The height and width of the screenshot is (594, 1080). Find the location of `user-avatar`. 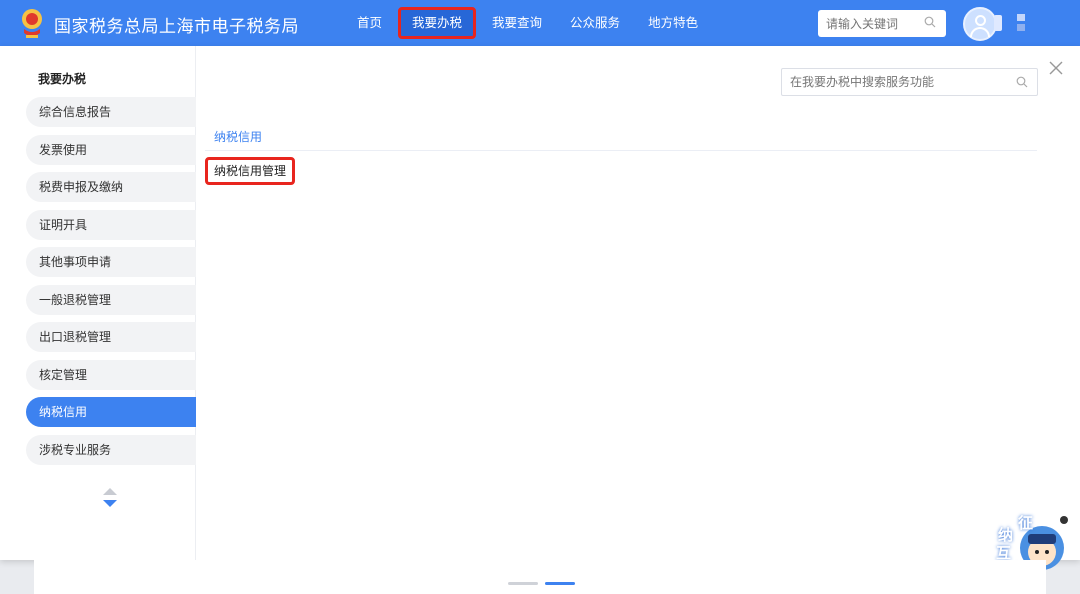

user-avatar is located at coordinates (980, 24).